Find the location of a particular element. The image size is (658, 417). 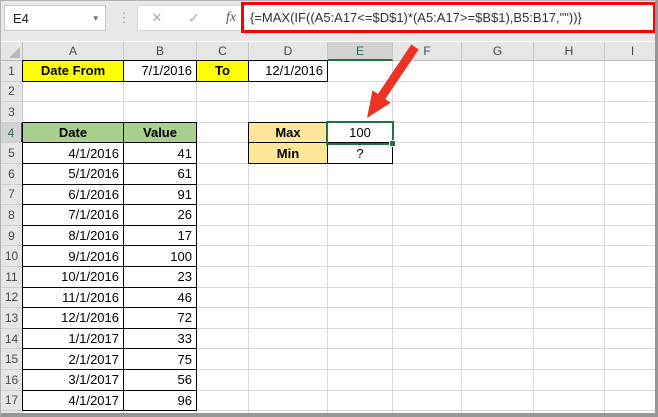

grid-cell-I8 is located at coordinates (630, 215).